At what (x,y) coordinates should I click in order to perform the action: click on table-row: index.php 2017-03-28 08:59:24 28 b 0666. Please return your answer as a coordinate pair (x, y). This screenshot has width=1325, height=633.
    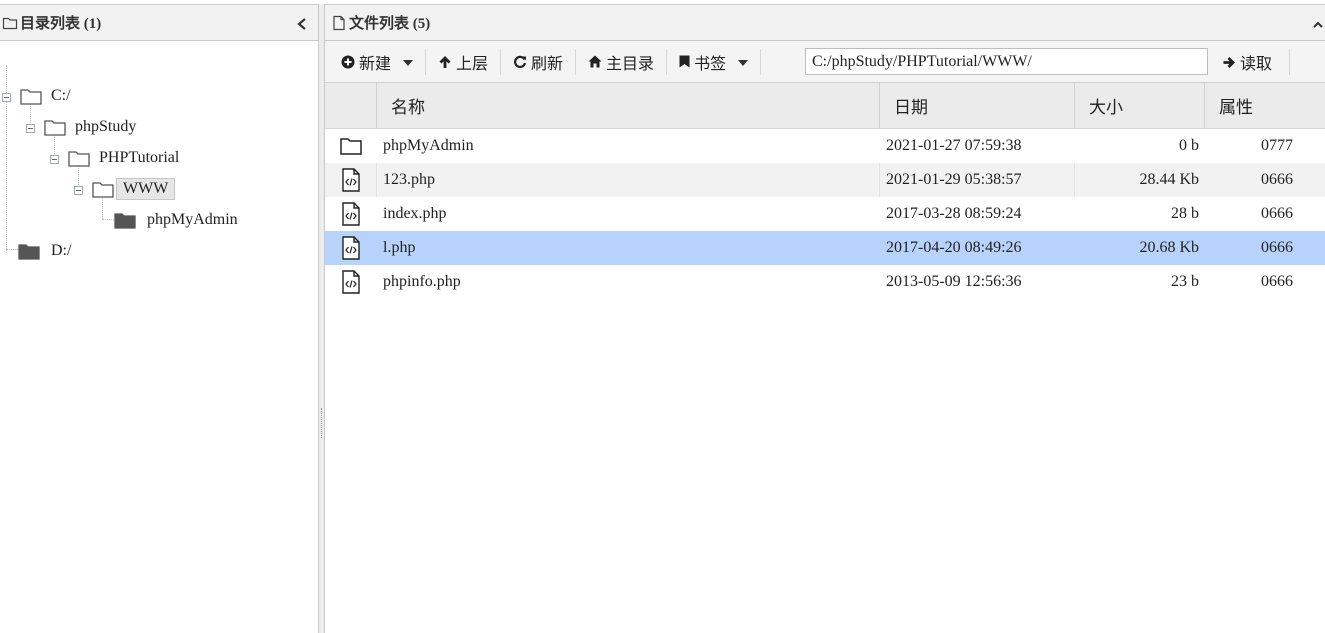
    Looking at the image, I should click on (825, 214).